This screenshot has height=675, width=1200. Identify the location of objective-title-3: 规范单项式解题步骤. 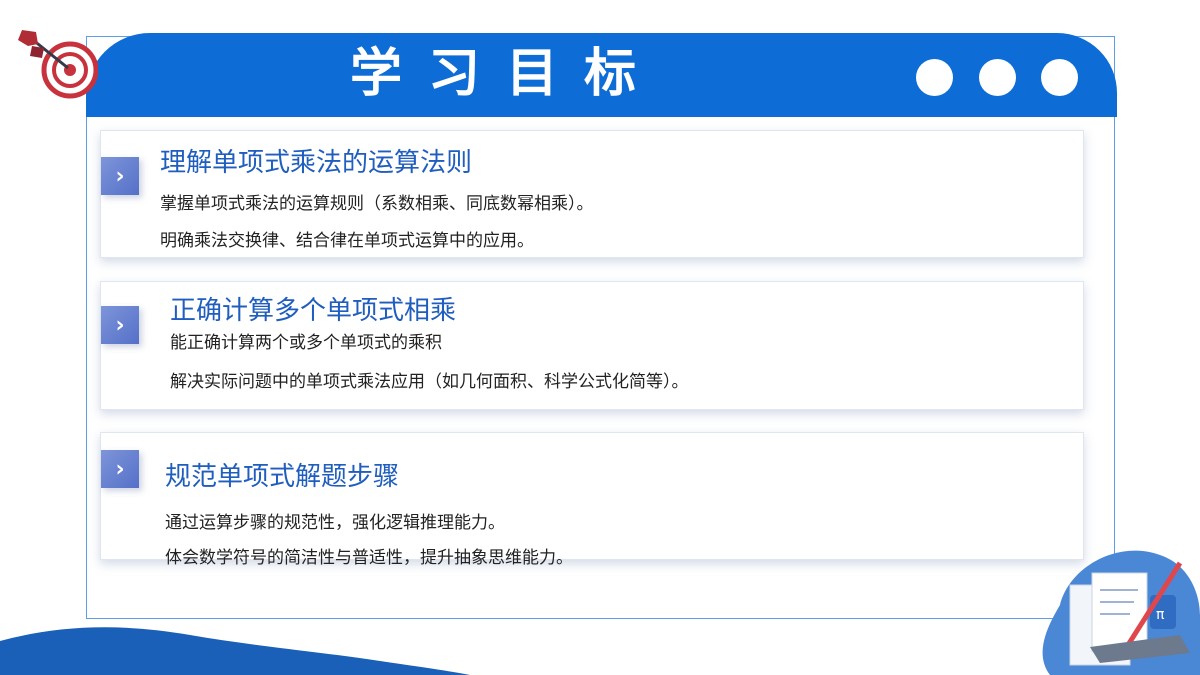
(282, 477).